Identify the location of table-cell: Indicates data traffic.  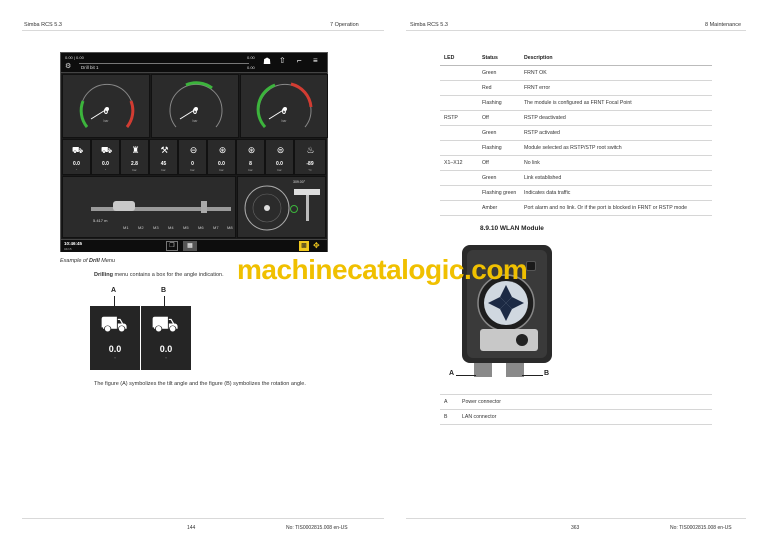
(547, 193).